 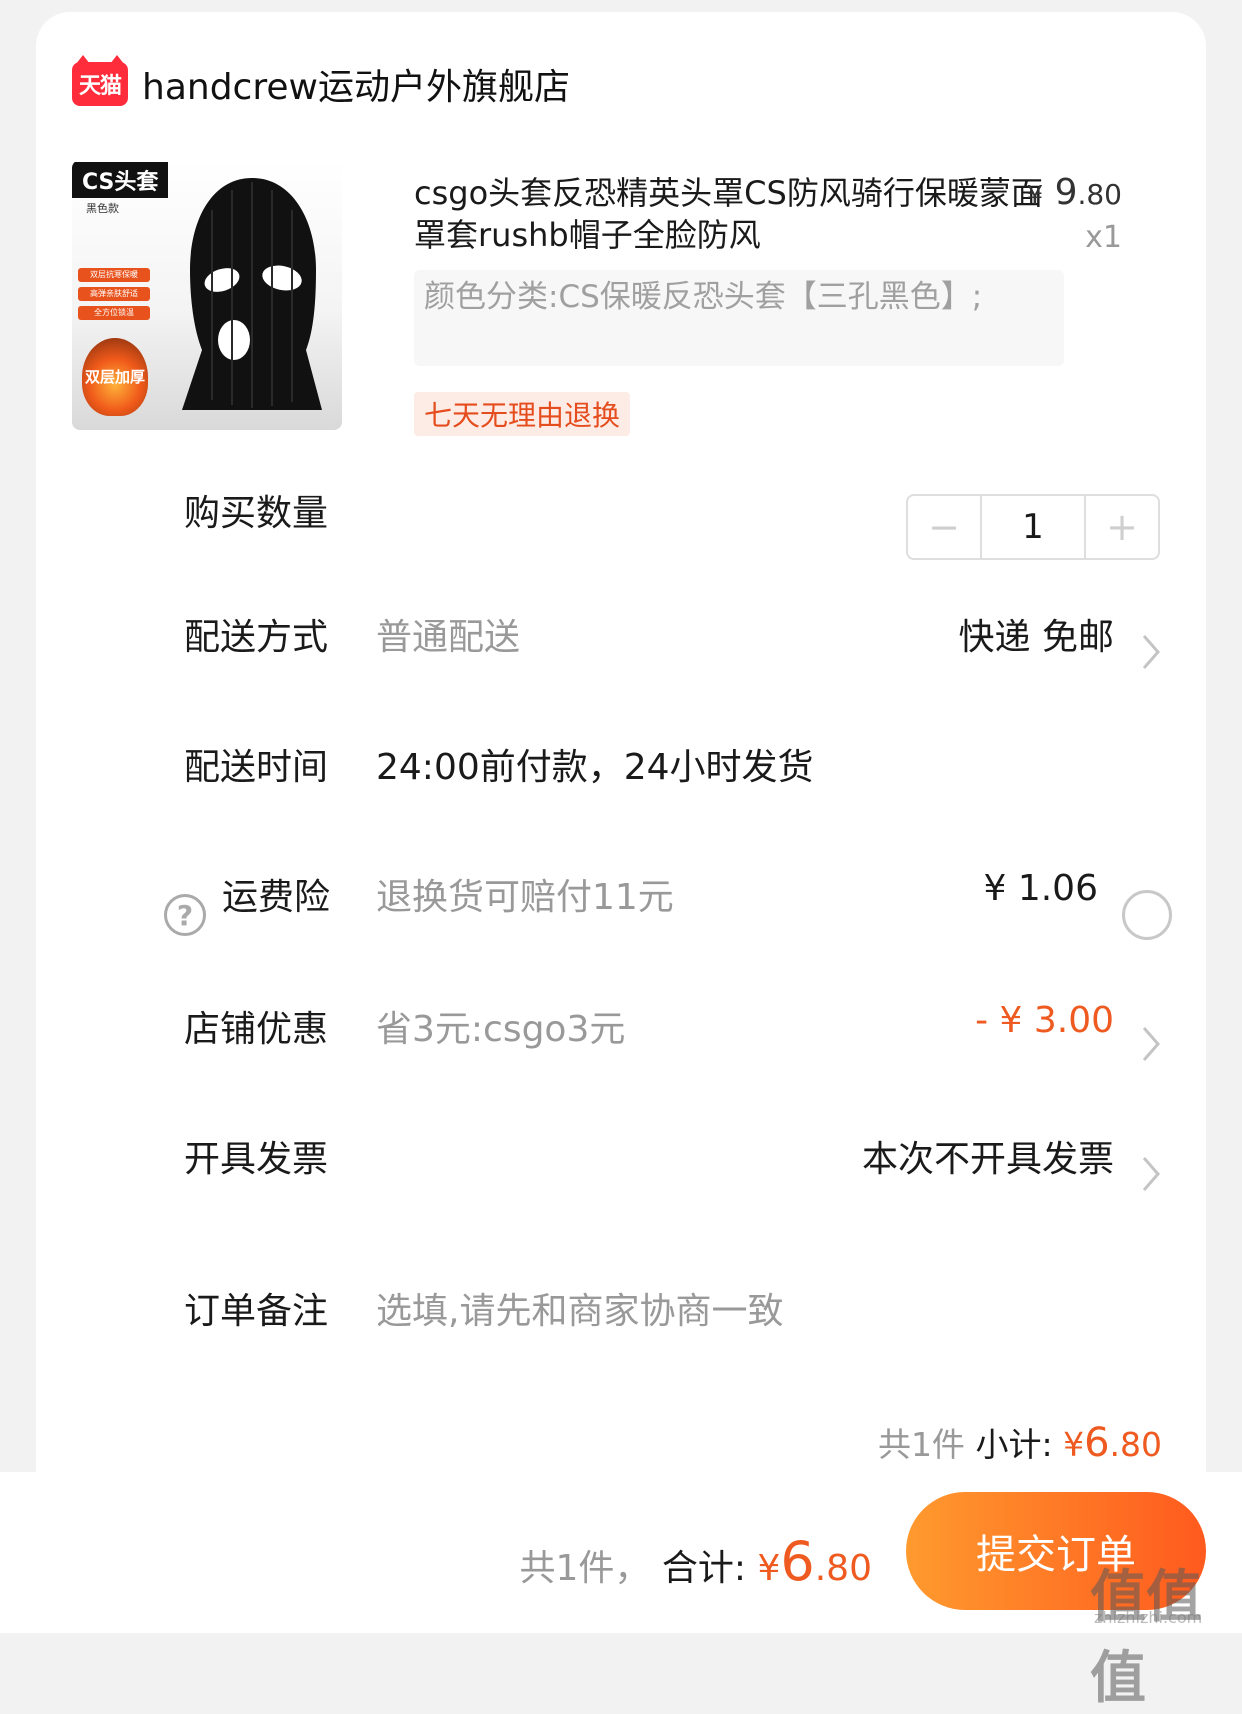 I want to click on quantity-stepper: − 1 +, so click(x=1033, y=527).